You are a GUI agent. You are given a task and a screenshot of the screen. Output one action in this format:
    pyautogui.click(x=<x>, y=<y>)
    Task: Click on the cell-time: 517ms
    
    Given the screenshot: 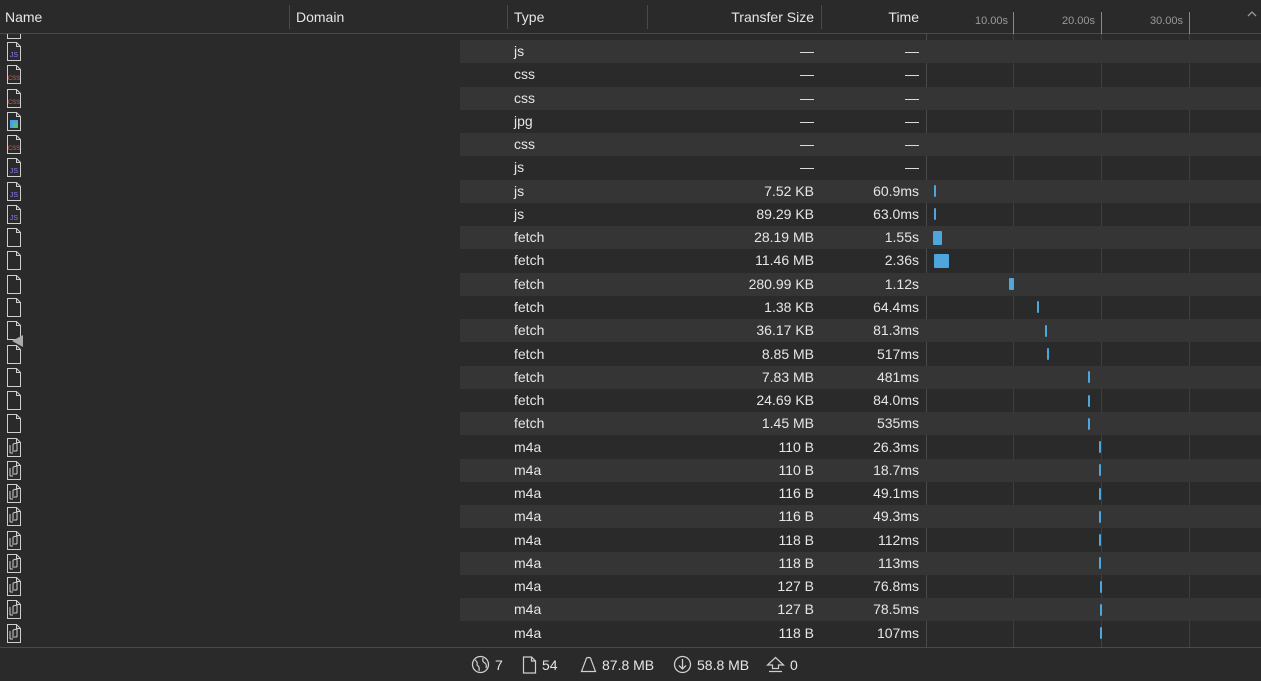 What is the action you would take?
    pyautogui.click(x=897, y=353)
    